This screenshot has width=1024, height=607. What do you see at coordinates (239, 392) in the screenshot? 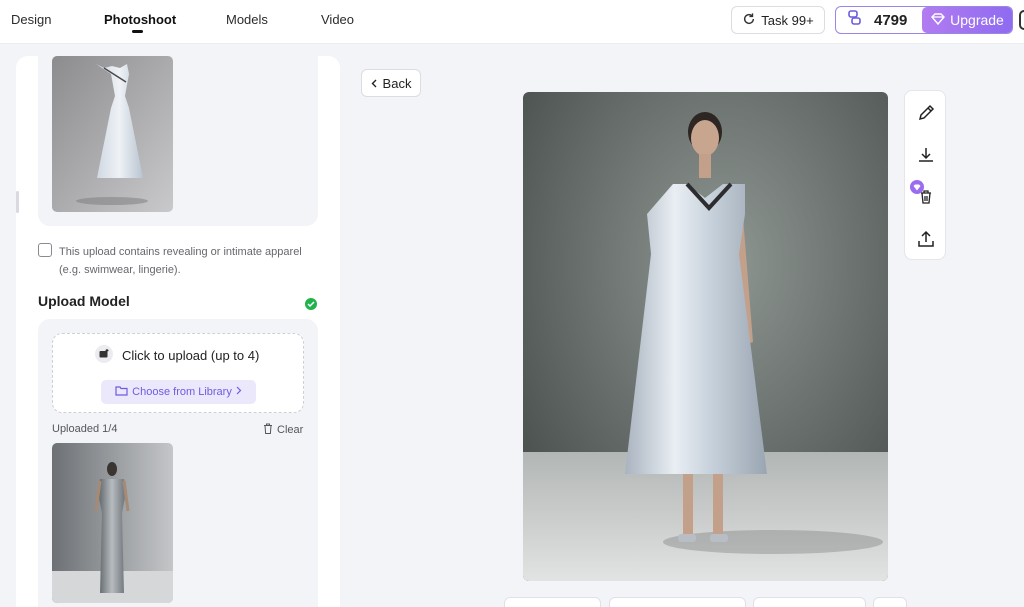
I see `chevron-right-icon` at bounding box center [239, 392].